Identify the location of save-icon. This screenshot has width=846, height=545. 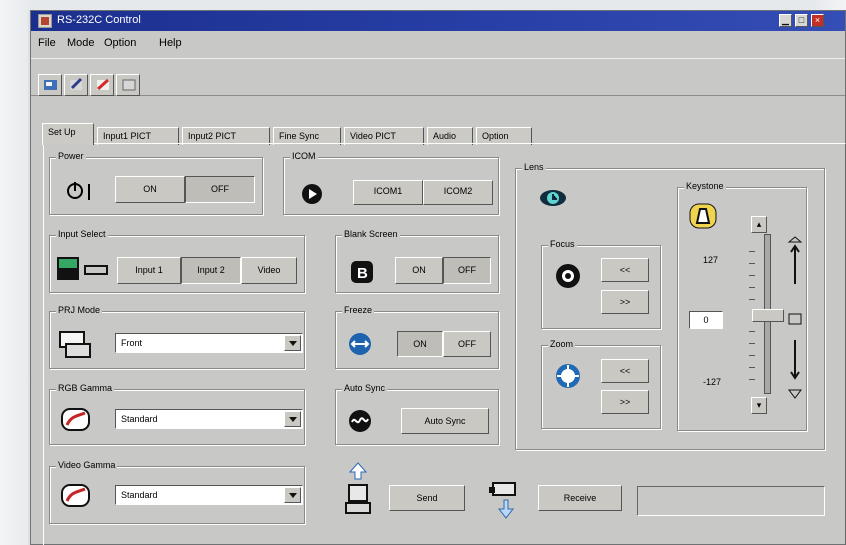
(76, 83).